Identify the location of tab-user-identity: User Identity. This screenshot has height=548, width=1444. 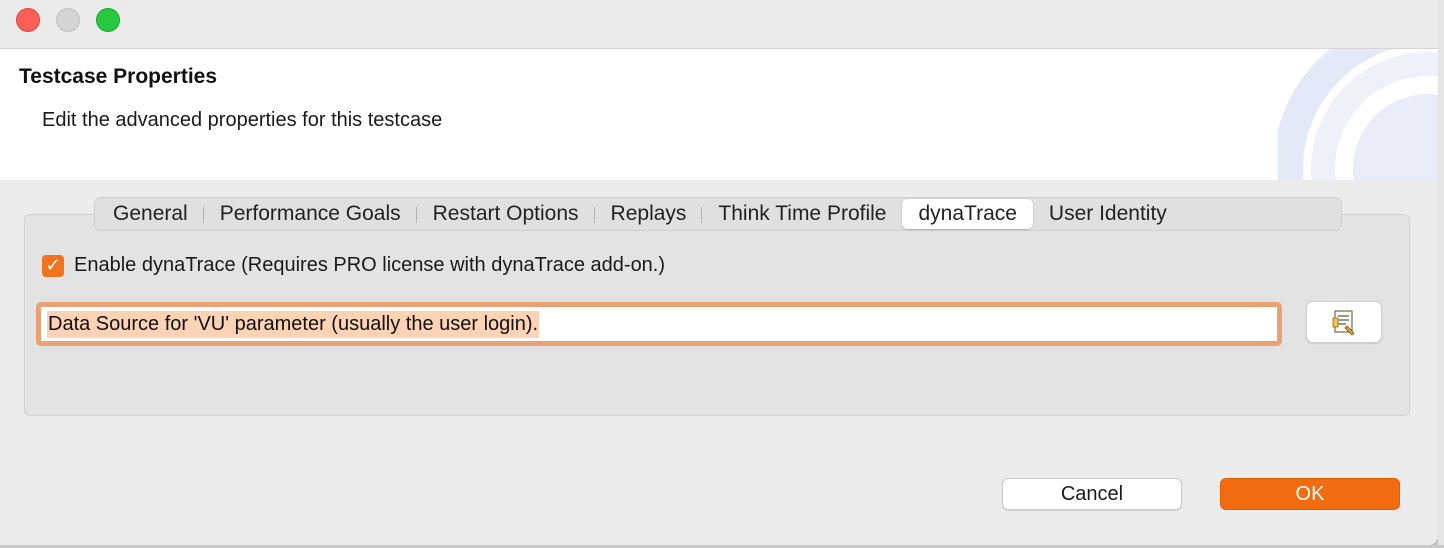
(1108, 214).